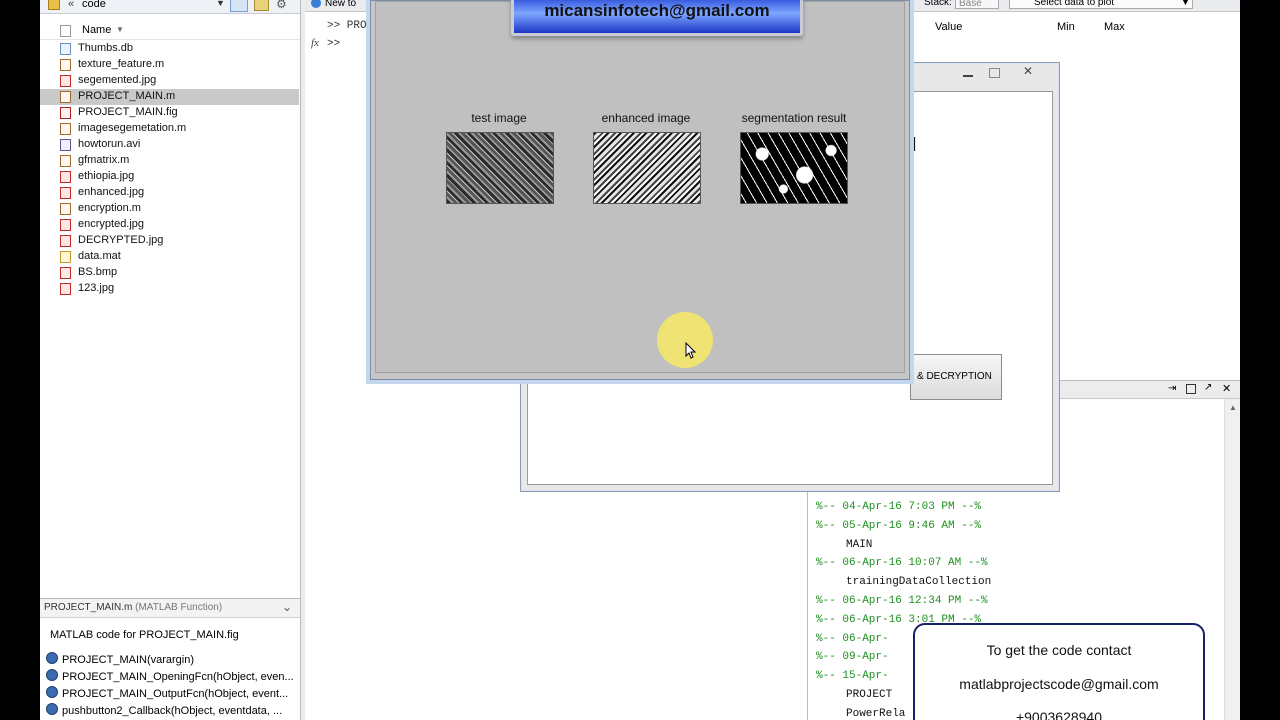 The image size is (1280, 720). Describe the element at coordinates (499, 118) in the screenshot. I see `test-image-label: test image` at that location.